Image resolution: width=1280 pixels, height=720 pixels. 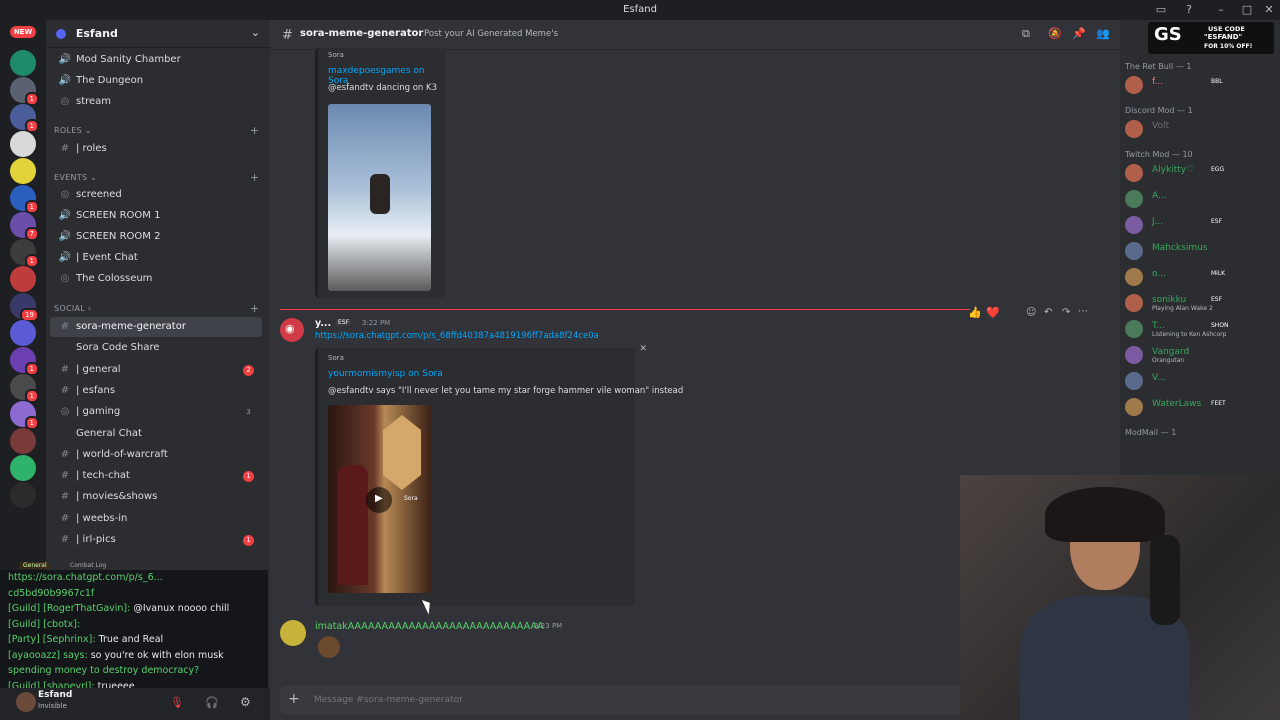 What do you see at coordinates (1079, 33) in the screenshot?
I see `pin-icon: 📌` at bounding box center [1079, 33].